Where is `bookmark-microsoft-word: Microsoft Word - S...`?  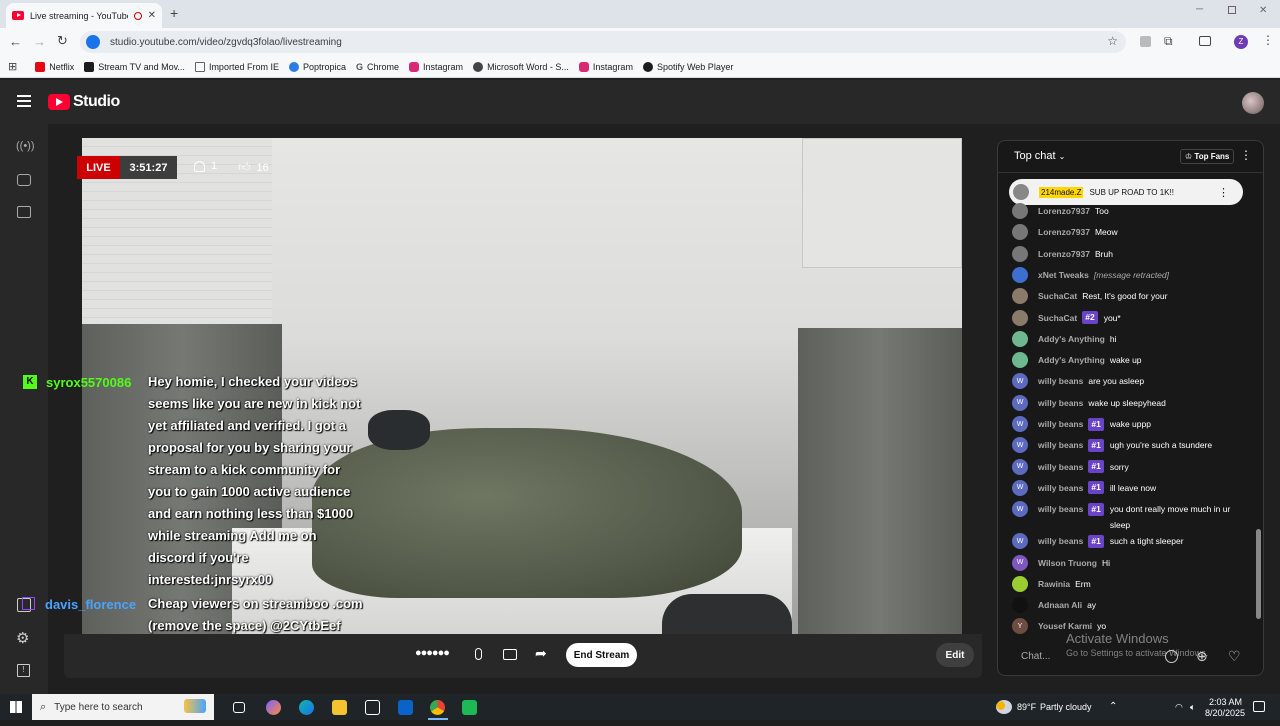
bookmark-microsoft-word: Microsoft Word - S... is located at coordinates (521, 66).